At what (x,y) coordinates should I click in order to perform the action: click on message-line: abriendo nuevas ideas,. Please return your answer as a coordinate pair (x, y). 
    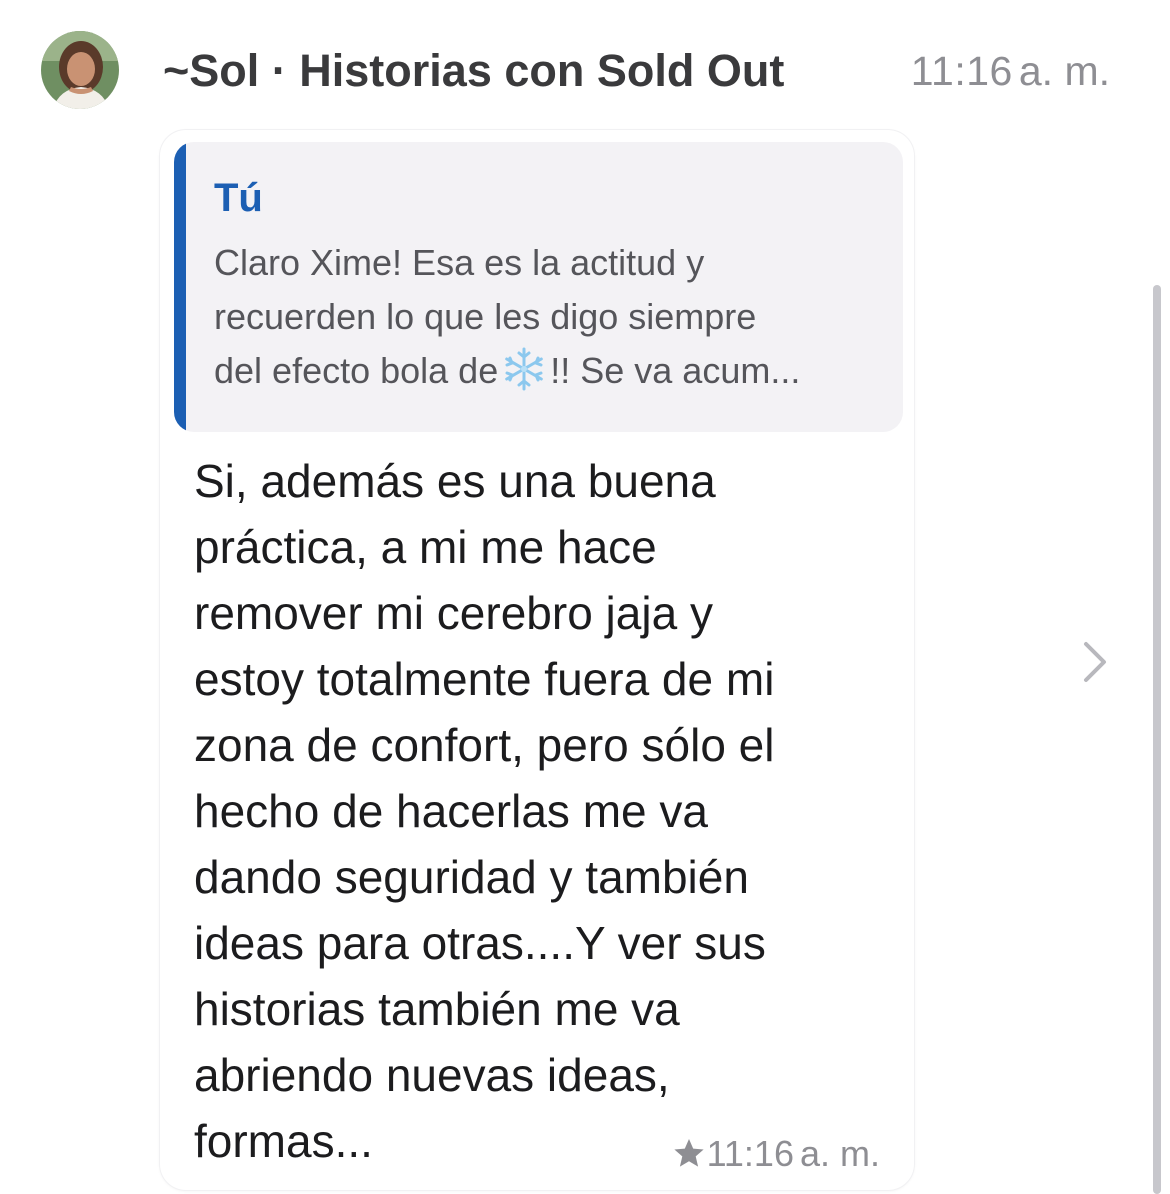
    Looking at the image, I should click on (432, 1075).